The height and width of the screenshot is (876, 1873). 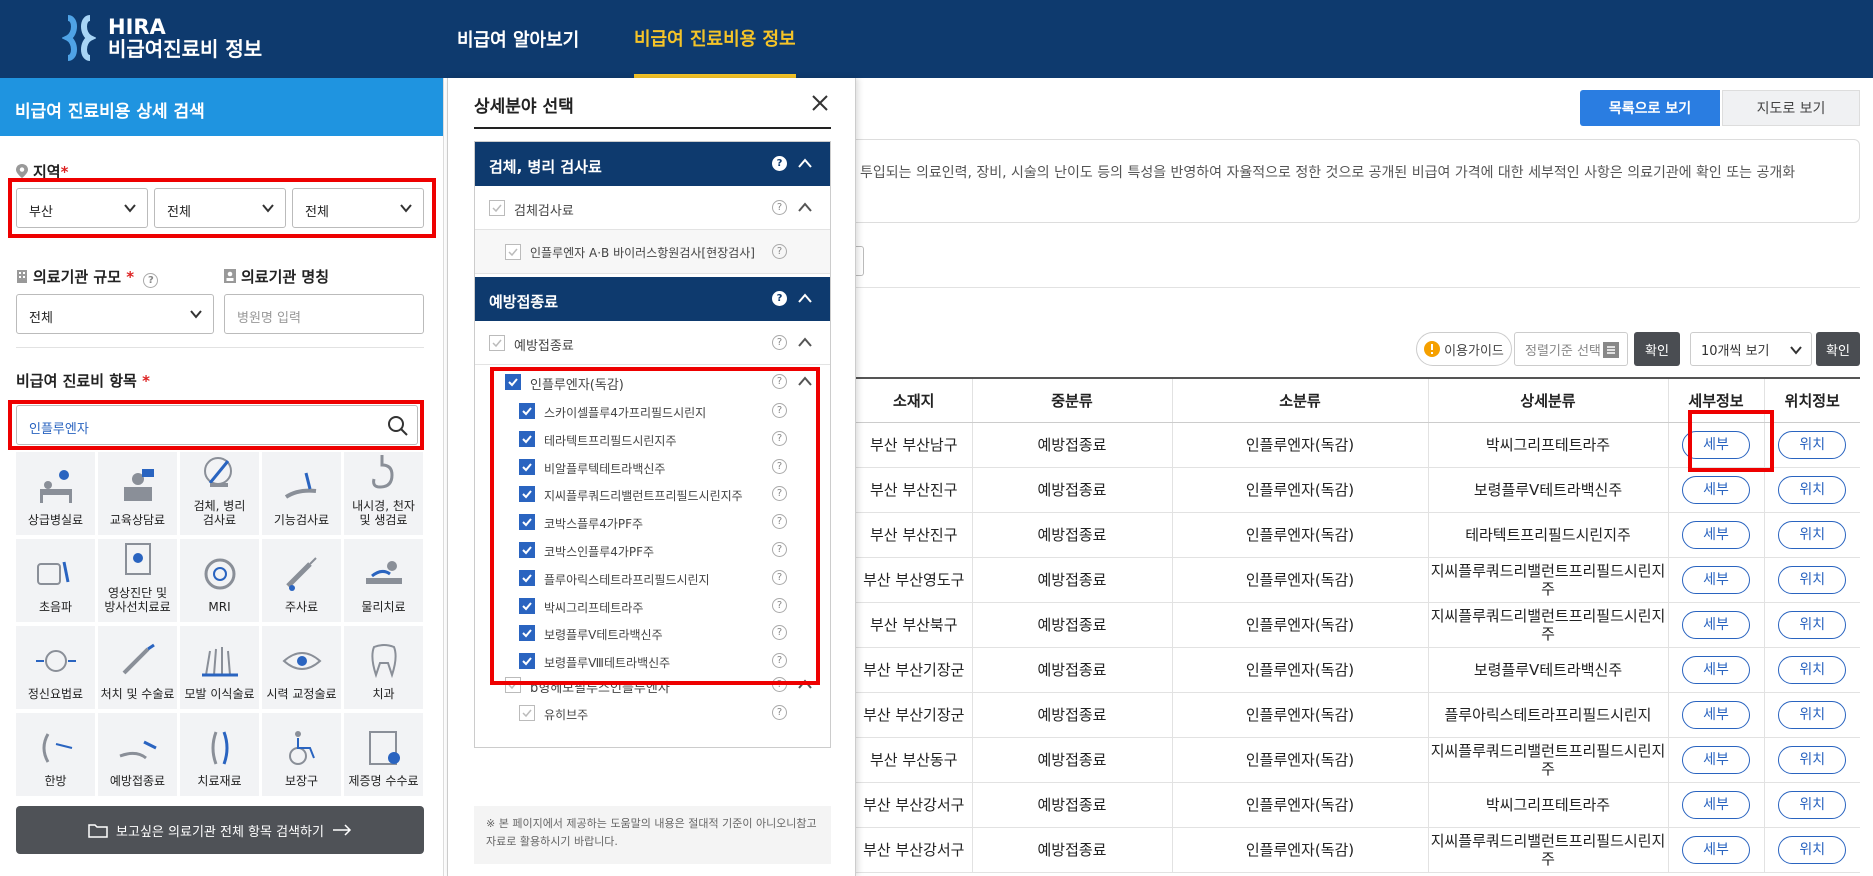 I want to click on category-aids: 보장구, so click(x=301, y=754).